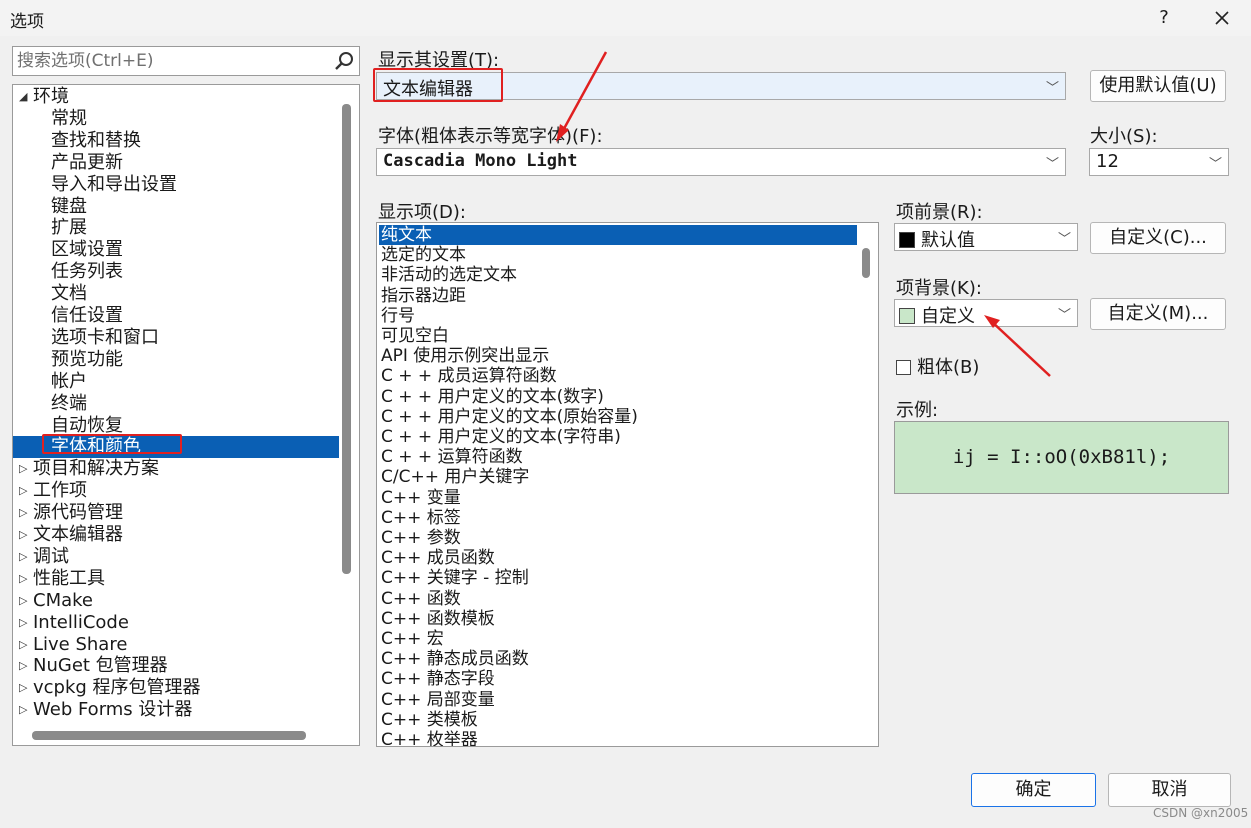  I want to click on watermark: CSDN @xn2005, so click(1201, 813).